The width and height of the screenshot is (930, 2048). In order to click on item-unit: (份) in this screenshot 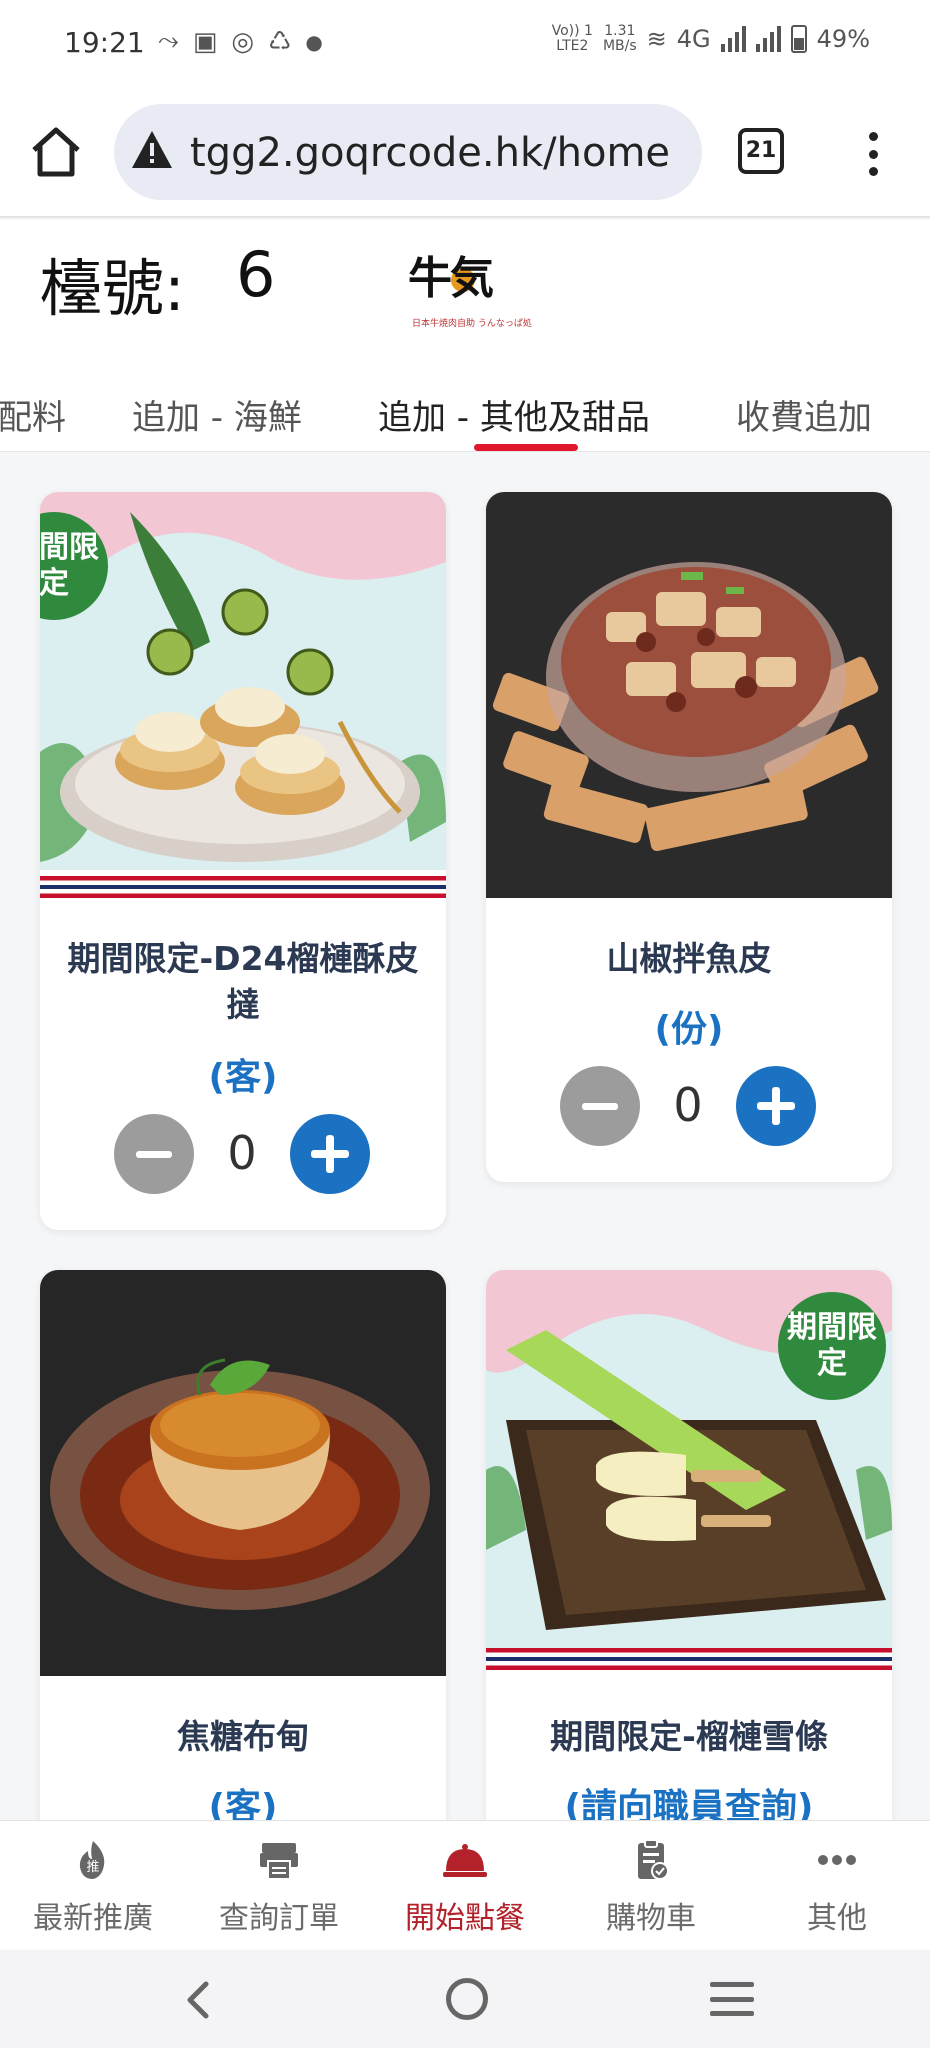, I will do `click(689, 1029)`.